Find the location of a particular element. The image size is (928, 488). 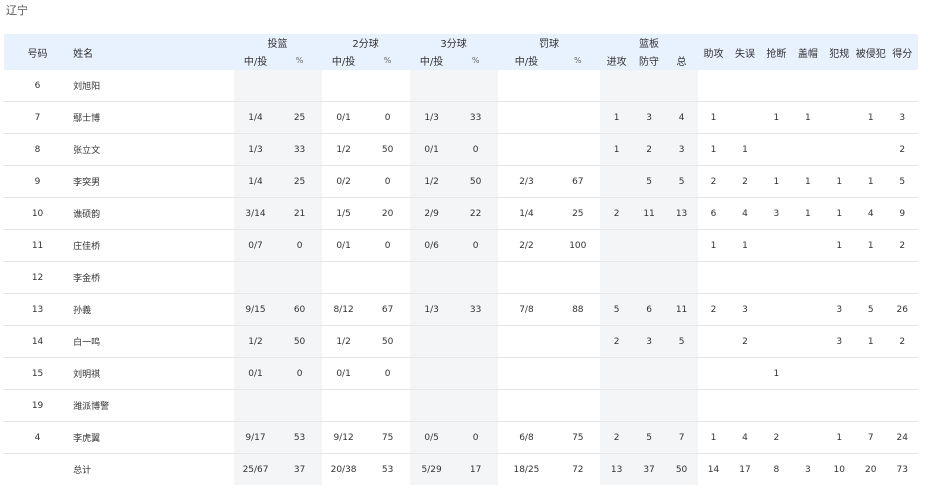

cell-name: 总计 is located at coordinates (82, 471).